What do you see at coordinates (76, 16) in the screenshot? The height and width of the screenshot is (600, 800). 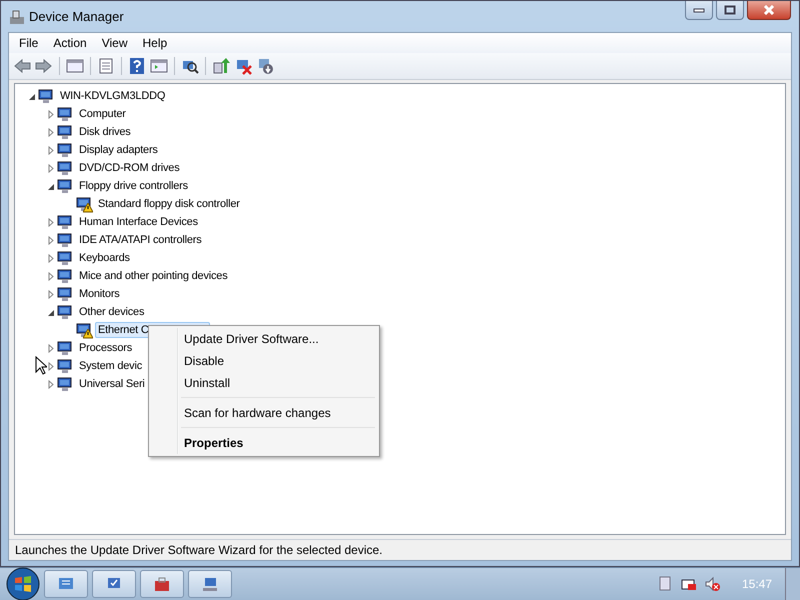 I see `window-title: Device Manager` at bounding box center [76, 16].